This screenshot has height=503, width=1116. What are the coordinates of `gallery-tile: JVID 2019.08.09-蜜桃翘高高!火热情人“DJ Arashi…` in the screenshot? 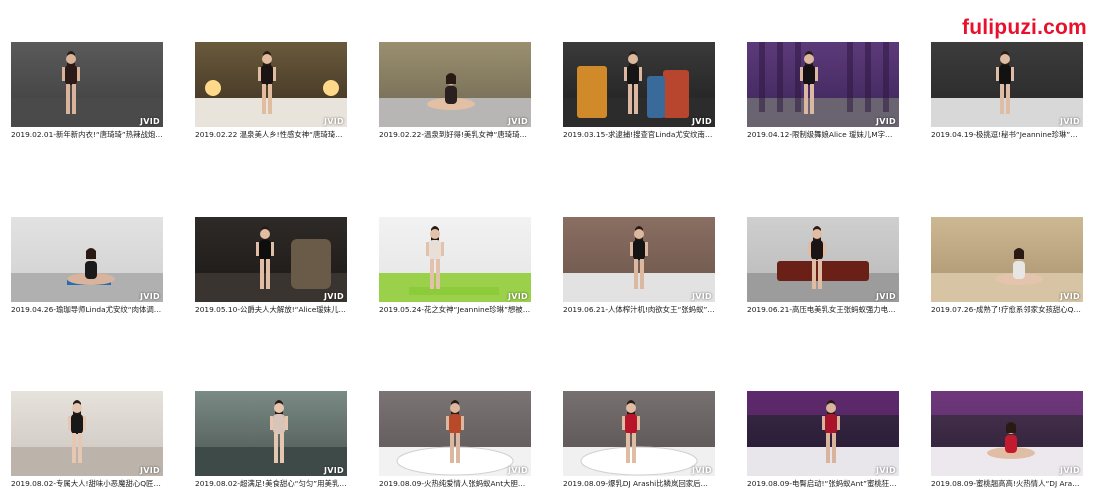 It's located at (1007, 447).